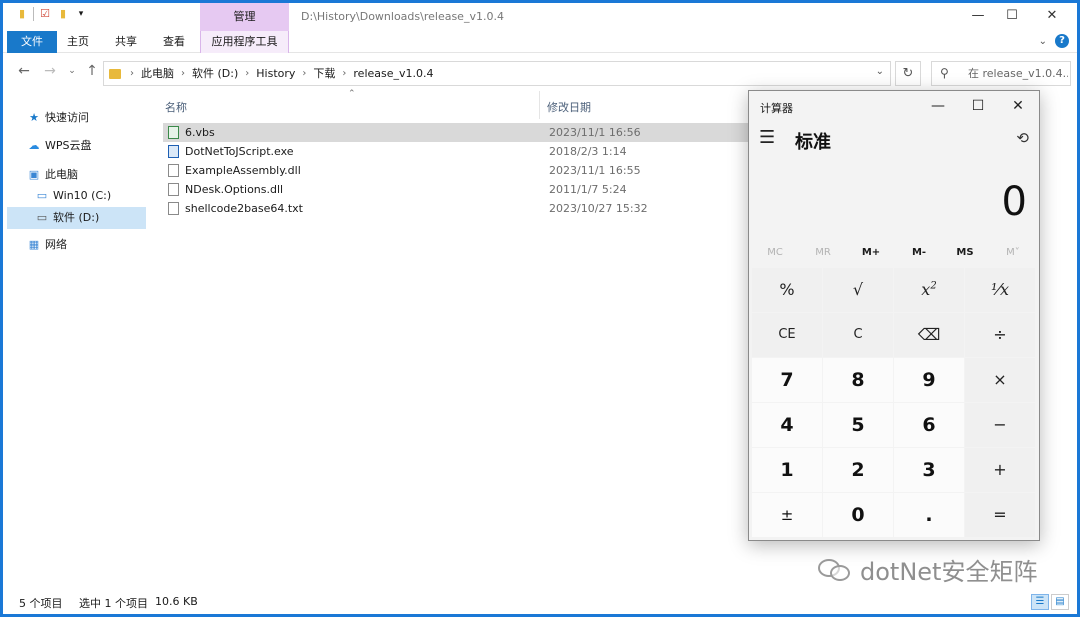 Image resolution: width=1080 pixels, height=617 pixels. Describe the element at coordinates (787, 470) in the screenshot. I see `digit-1-button: 1` at that location.